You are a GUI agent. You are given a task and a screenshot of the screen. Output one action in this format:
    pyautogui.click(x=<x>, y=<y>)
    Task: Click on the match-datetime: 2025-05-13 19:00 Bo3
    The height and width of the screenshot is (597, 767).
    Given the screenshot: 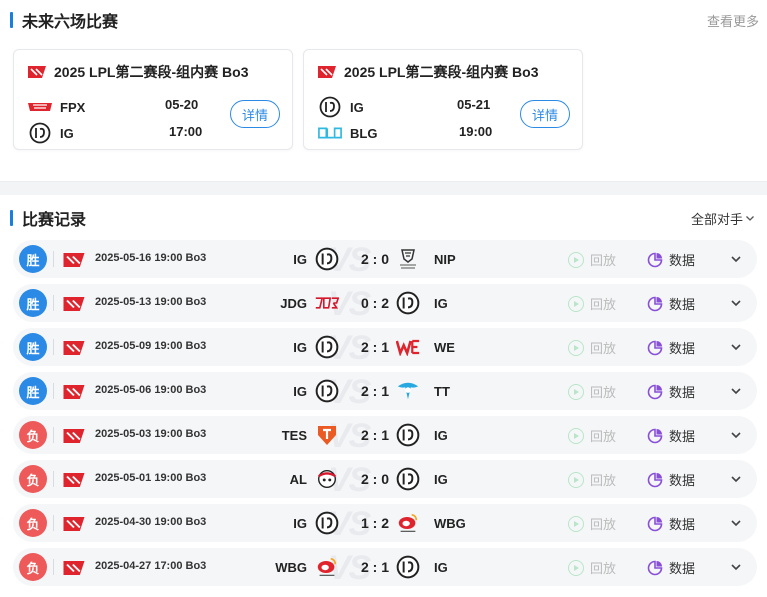 What is the action you would take?
    pyautogui.click(x=151, y=302)
    